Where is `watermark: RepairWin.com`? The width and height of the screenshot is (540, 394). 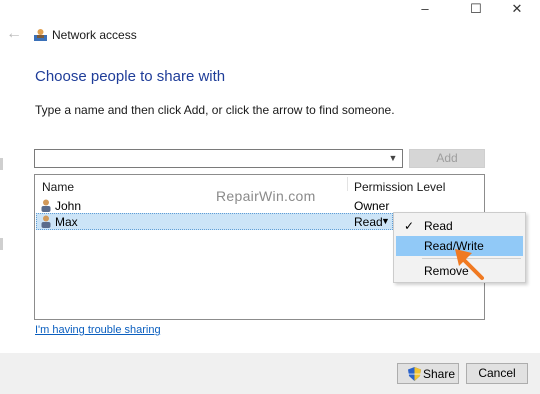
watermark: RepairWin.com is located at coordinates (266, 196).